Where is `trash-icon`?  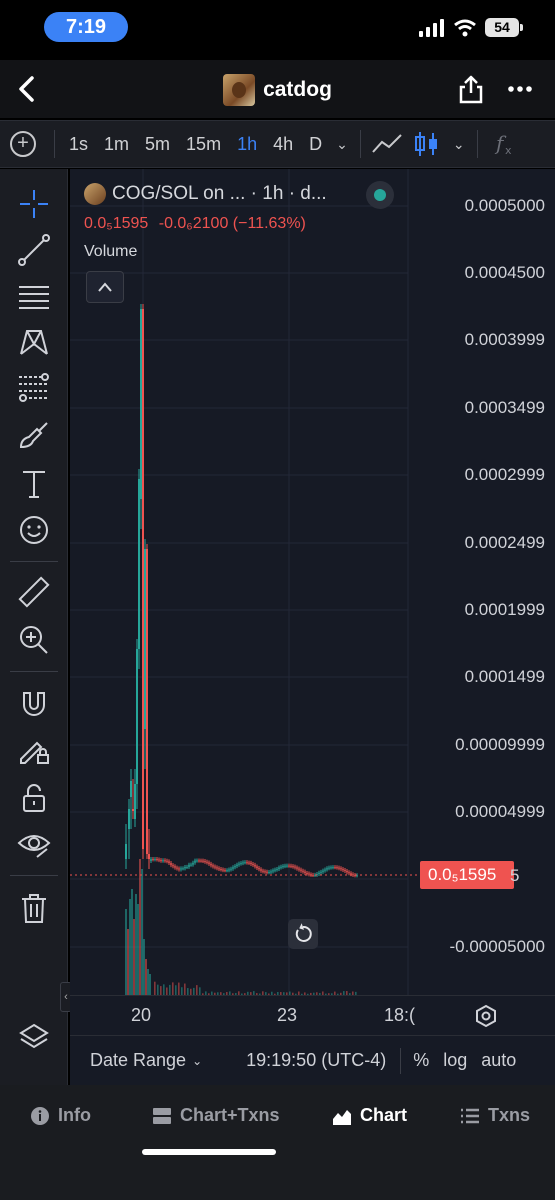 trash-icon is located at coordinates (34, 908).